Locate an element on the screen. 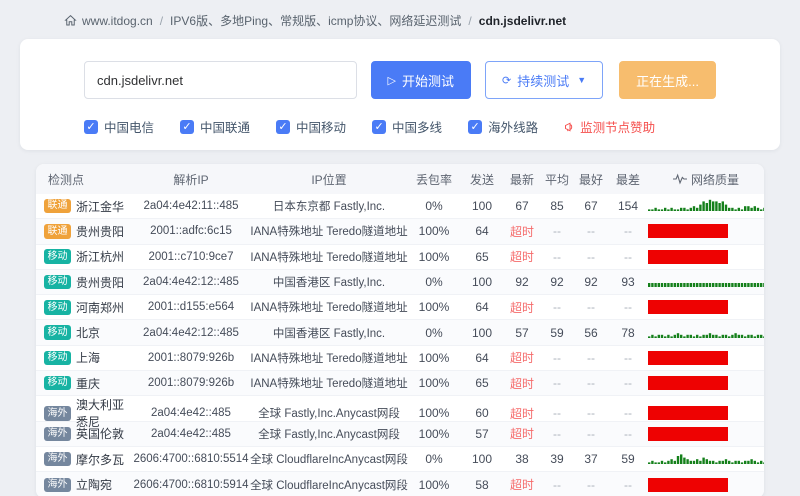 Image resolution: width=800 pixels, height=496 pixels. node-name: 河南郑州 is located at coordinates (100, 307).